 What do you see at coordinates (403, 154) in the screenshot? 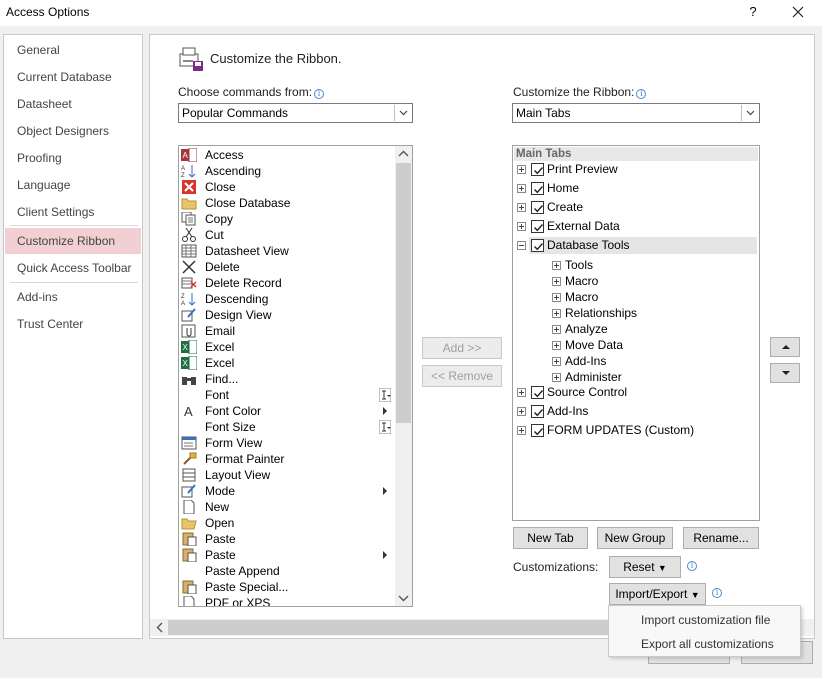
I see `scroll-up-icon` at bounding box center [403, 154].